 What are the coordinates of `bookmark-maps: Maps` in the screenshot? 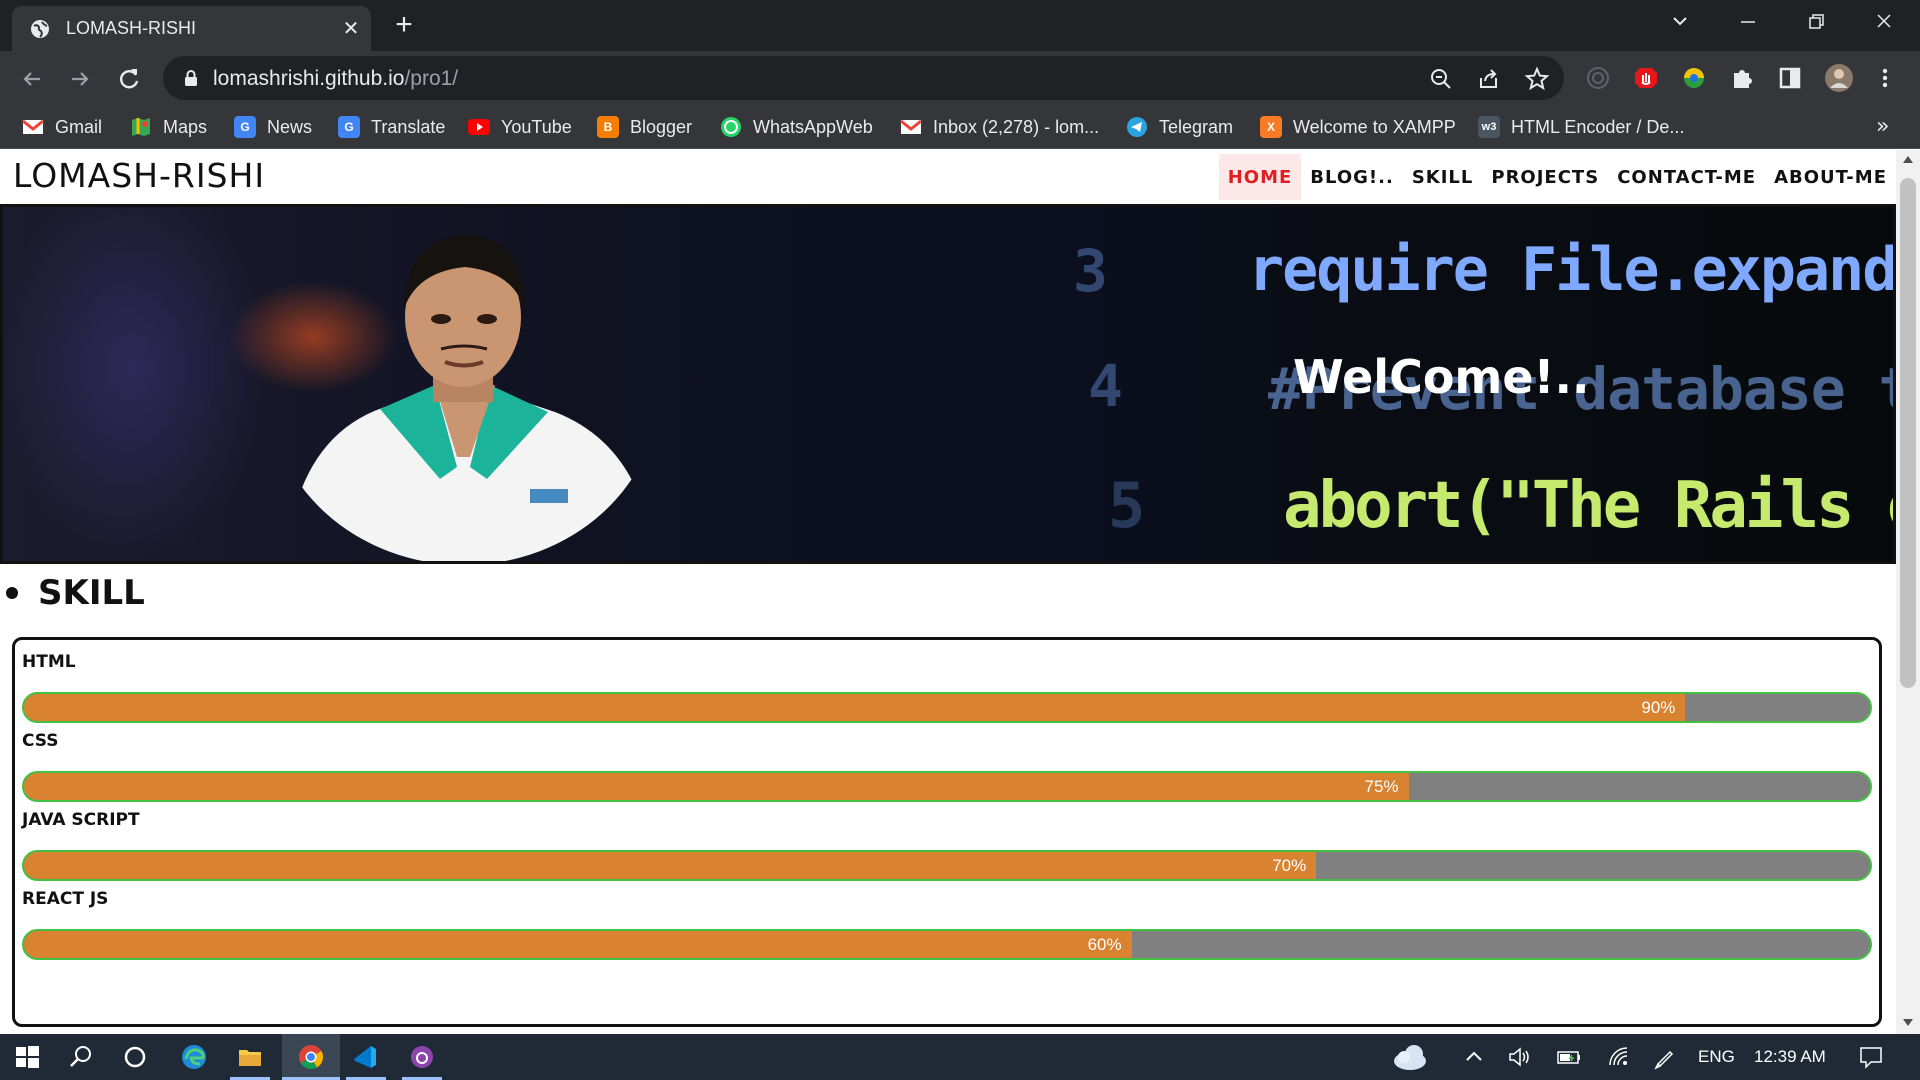 It's located at (168, 127).